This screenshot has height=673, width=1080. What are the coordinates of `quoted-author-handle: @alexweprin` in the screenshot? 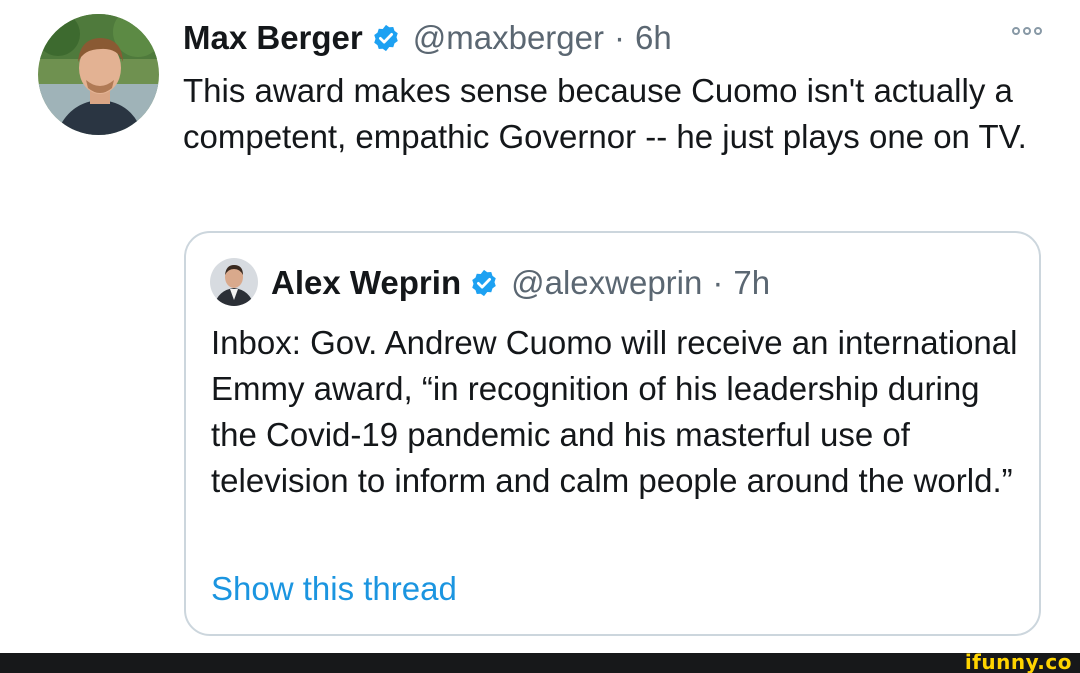 It's located at (606, 283).